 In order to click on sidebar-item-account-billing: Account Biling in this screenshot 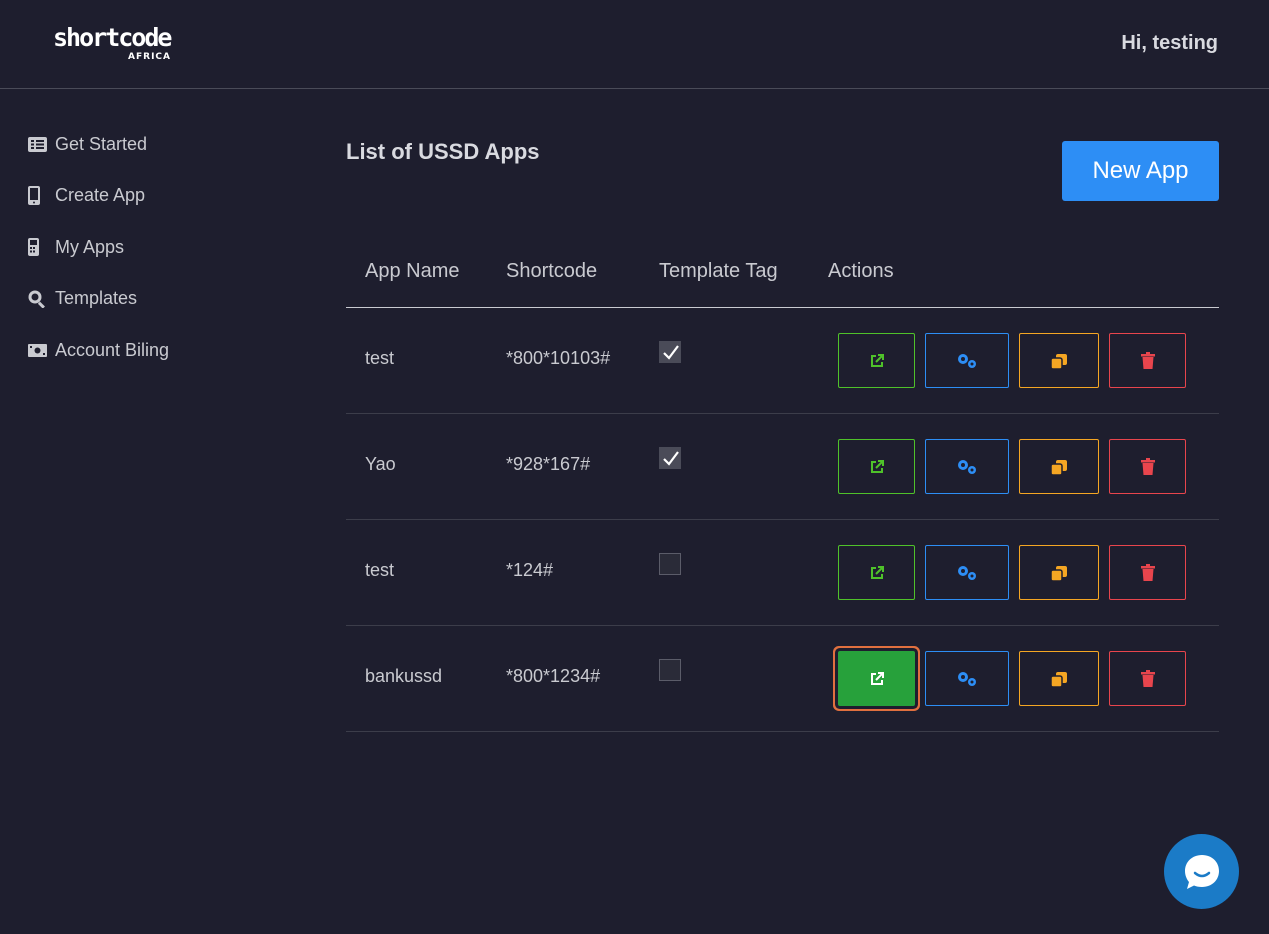, I will do `click(98, 350)`.